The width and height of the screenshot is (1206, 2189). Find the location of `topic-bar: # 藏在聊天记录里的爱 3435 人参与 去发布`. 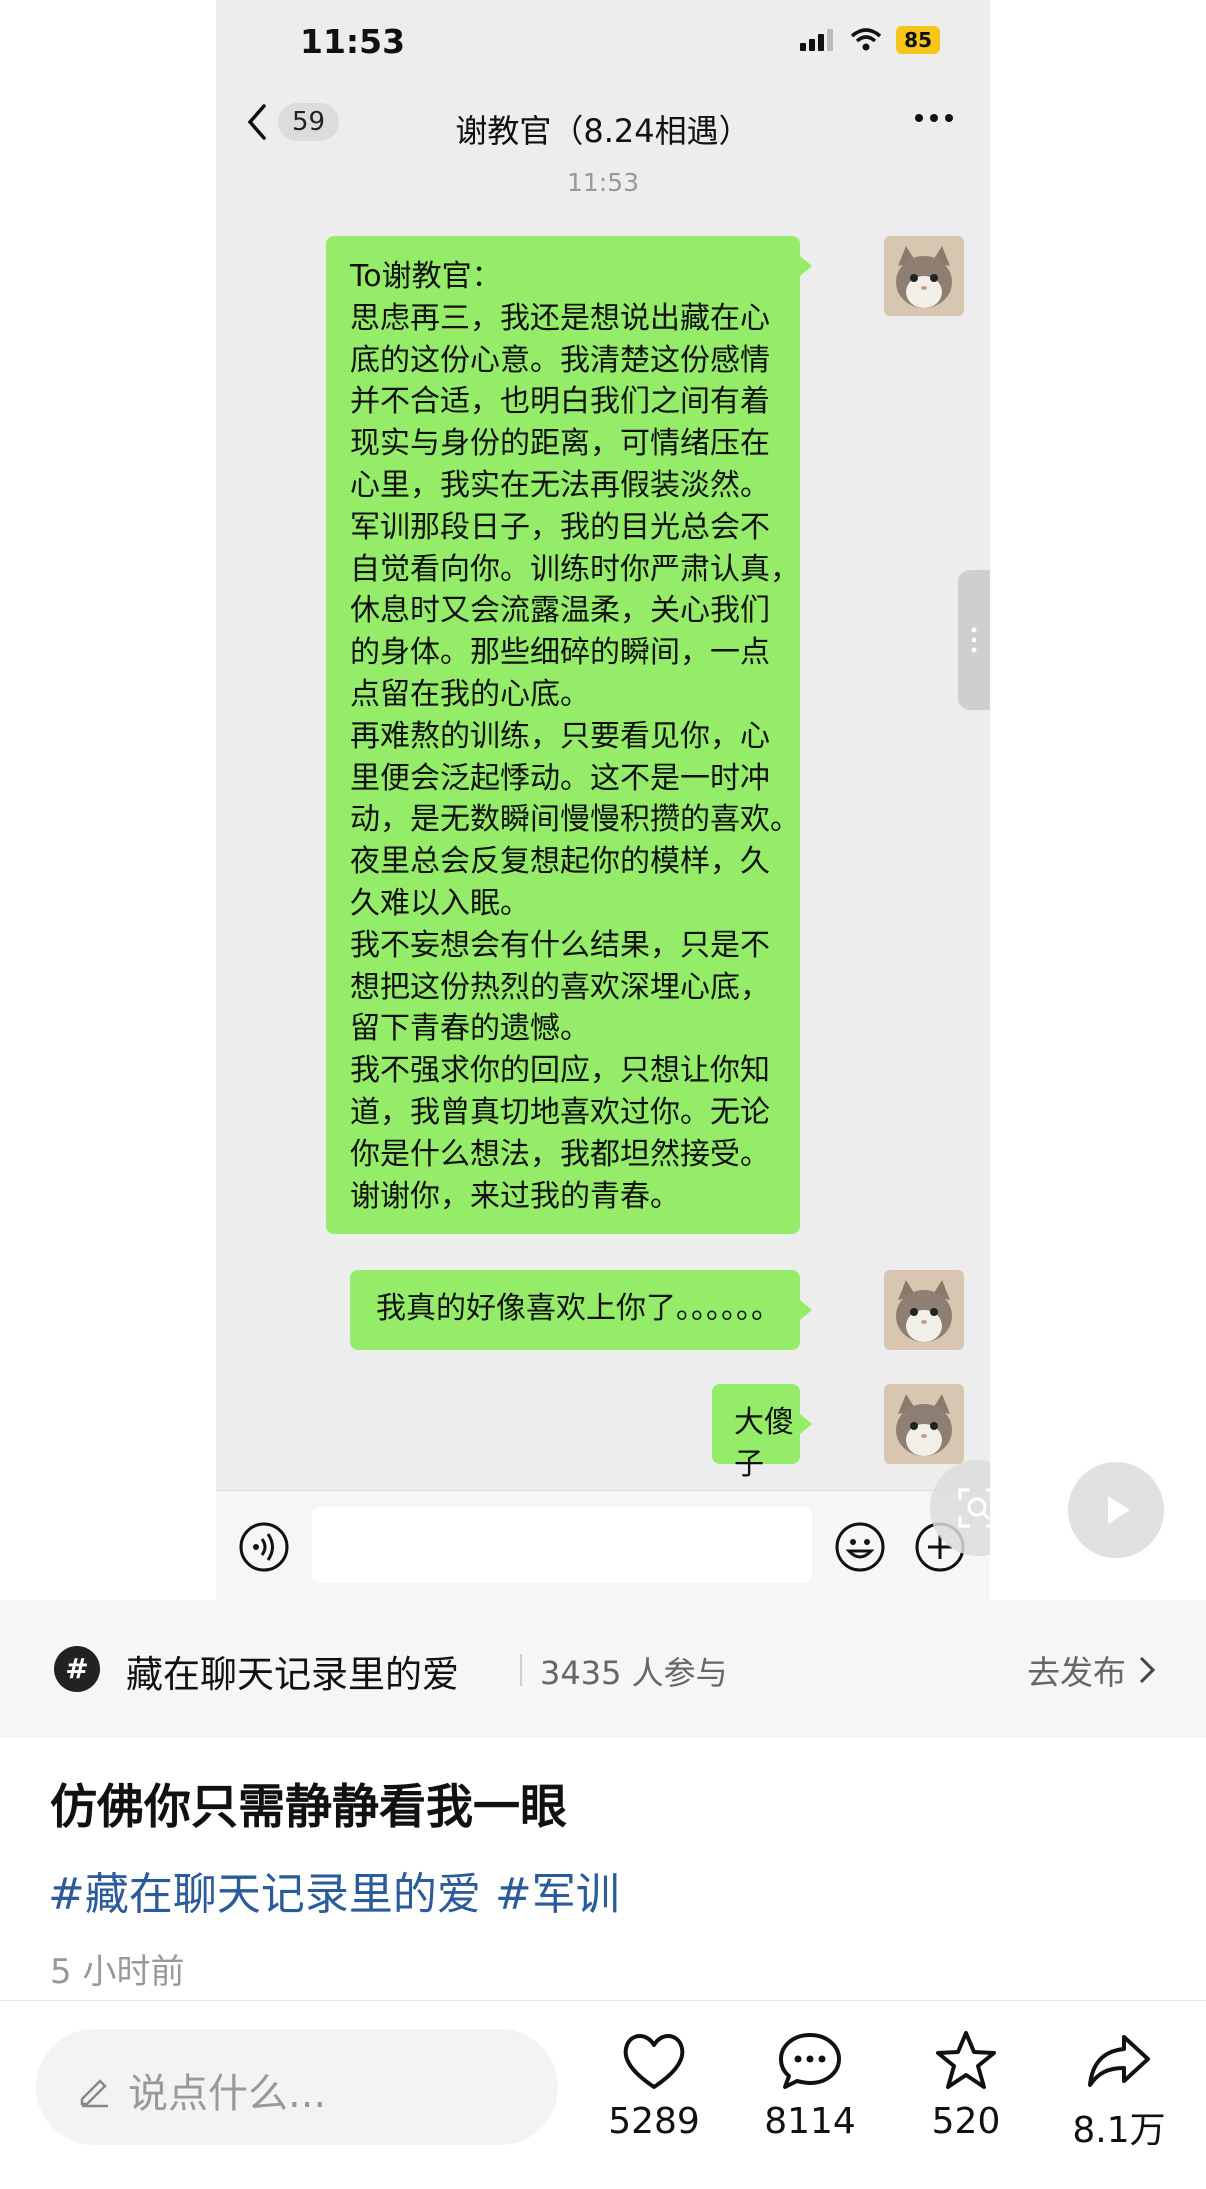

topic-bar: # 藏在聊天记录里的爱 3435 人参与 去发布 is located at coordinates (603, 1669).